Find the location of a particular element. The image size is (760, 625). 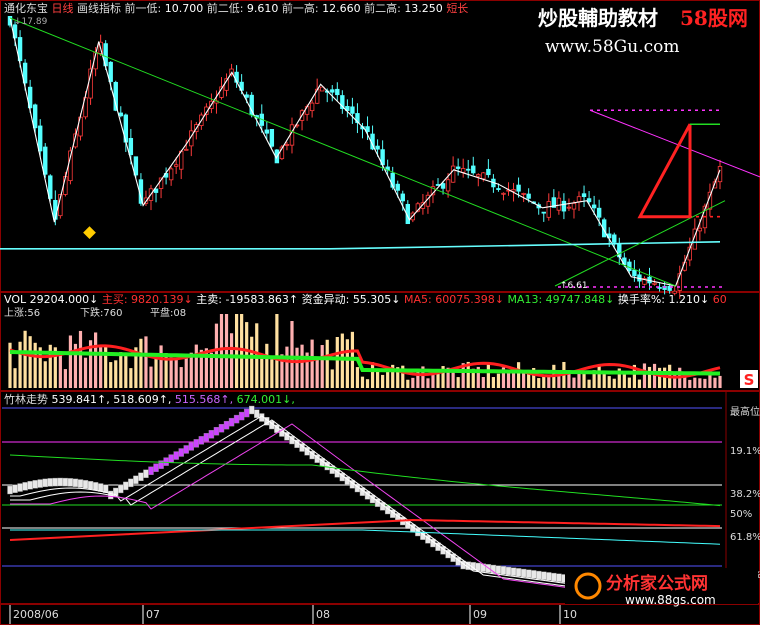

trend-line-cyan is located at coordinates (365, 537).